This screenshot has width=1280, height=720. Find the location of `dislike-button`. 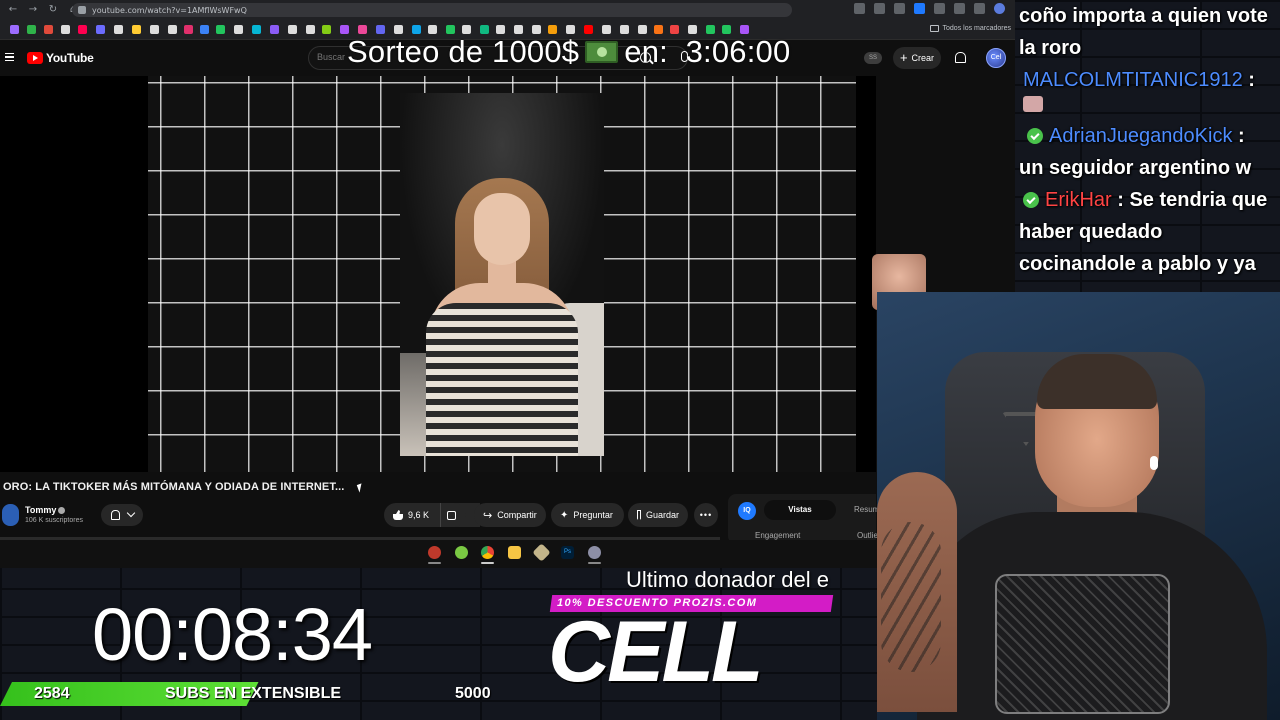

dislike-button is located at coordinates (453, 515).